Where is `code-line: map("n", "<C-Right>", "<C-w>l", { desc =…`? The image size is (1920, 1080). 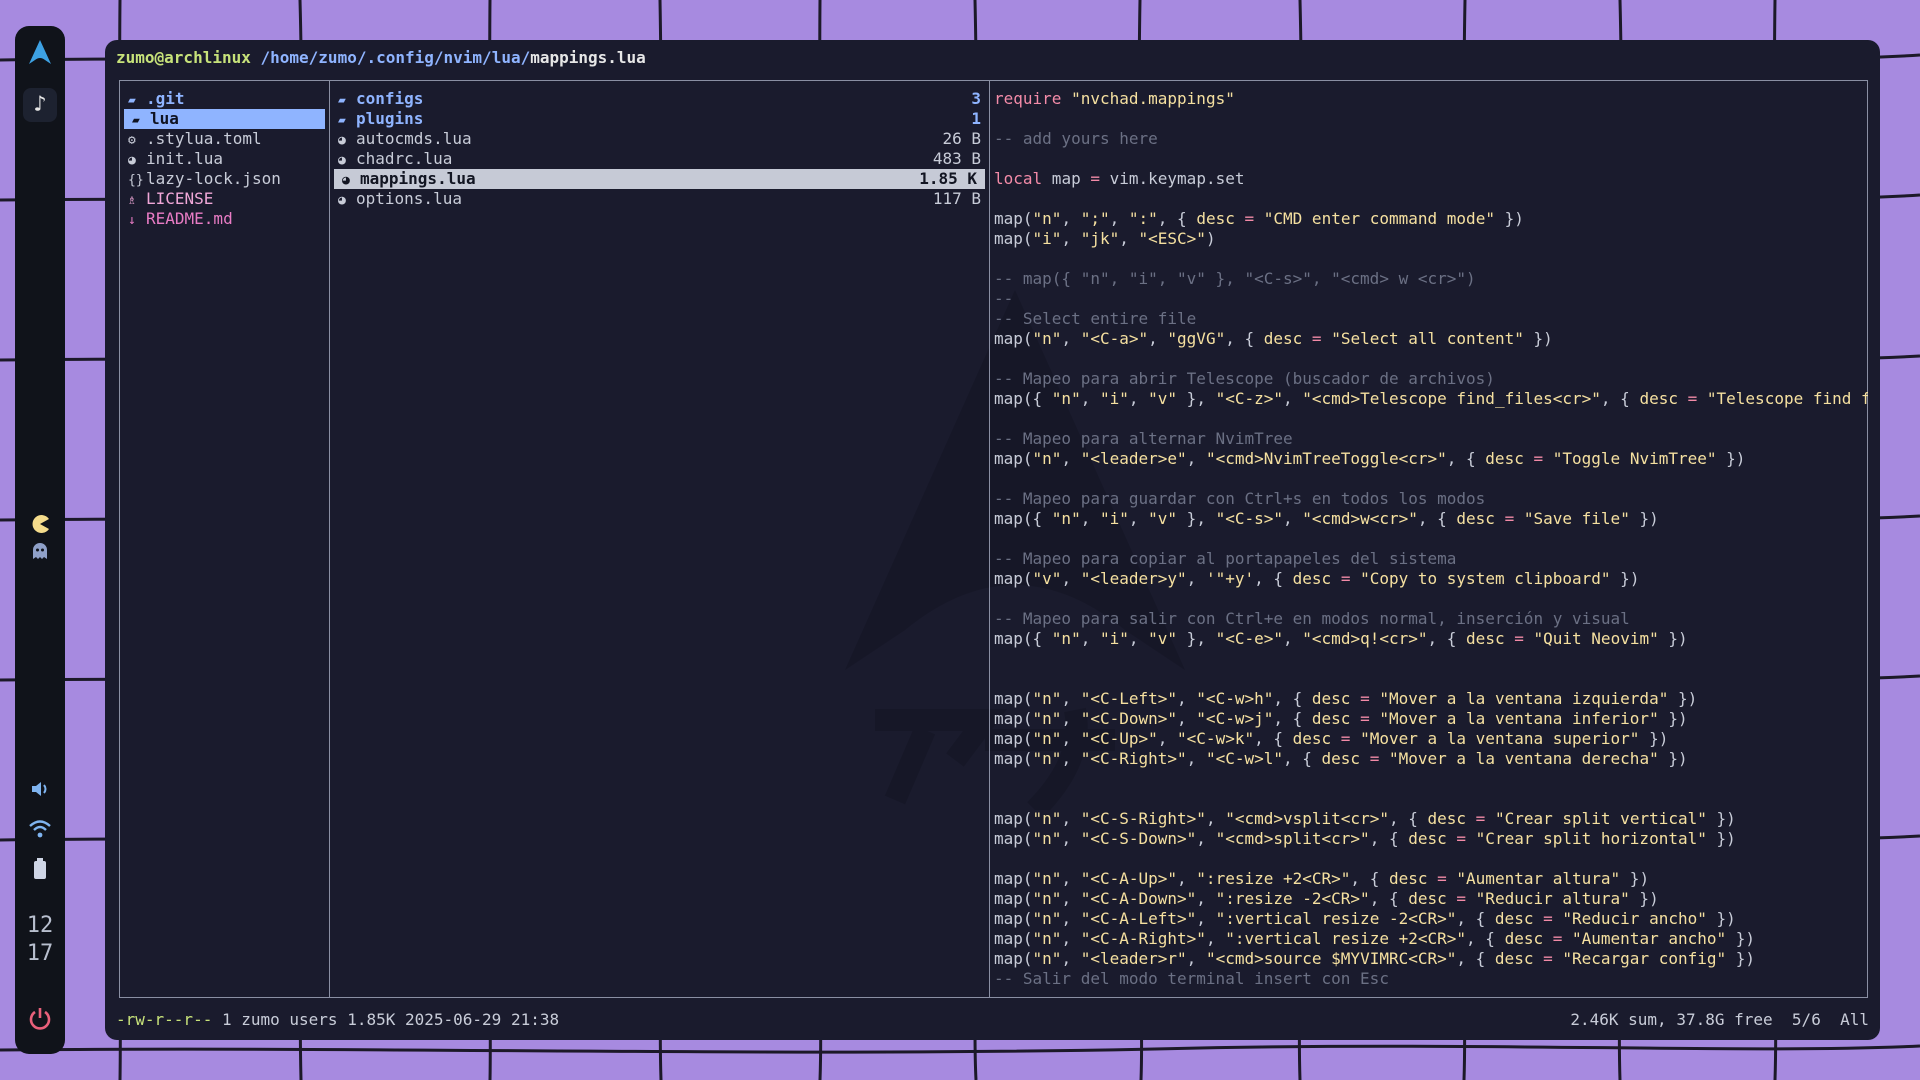
code-line: map("n", "<C-Right>", "<C-w>l", { desc =… is located at coordinates (1341, 758).